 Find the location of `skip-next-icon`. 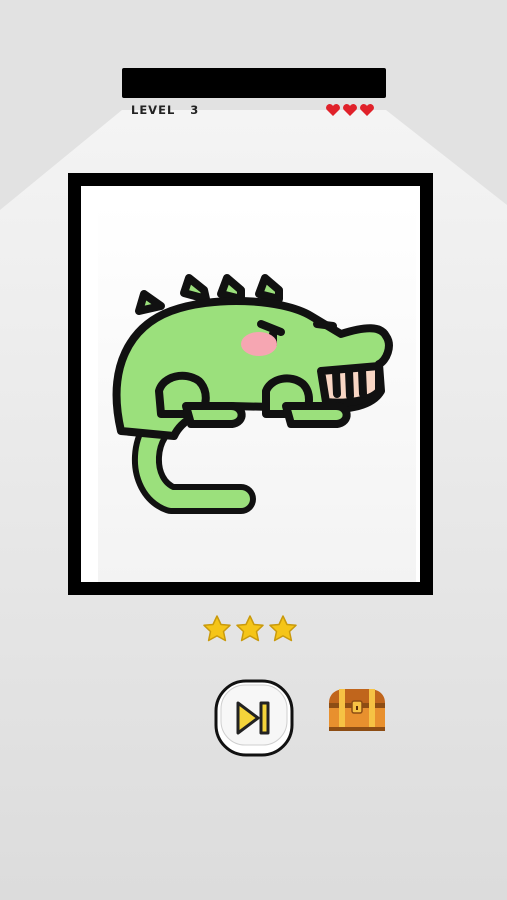

skip-next-icon is located at coordinates (254, 718).